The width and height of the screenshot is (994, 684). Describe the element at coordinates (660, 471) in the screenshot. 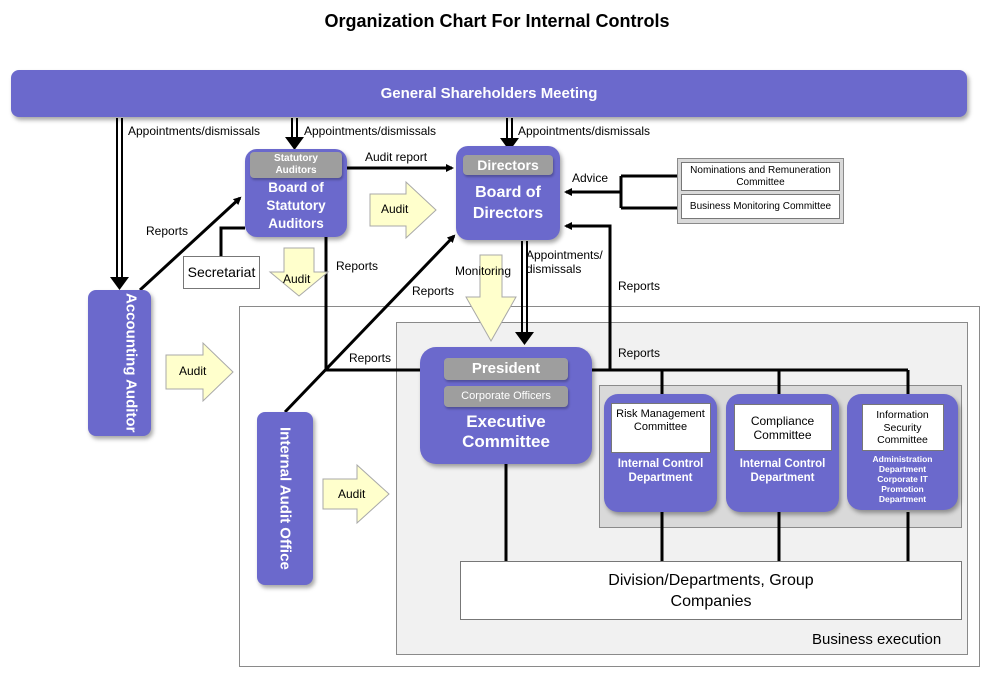

I see `risk-department-label: Internal Control Department` at that location.